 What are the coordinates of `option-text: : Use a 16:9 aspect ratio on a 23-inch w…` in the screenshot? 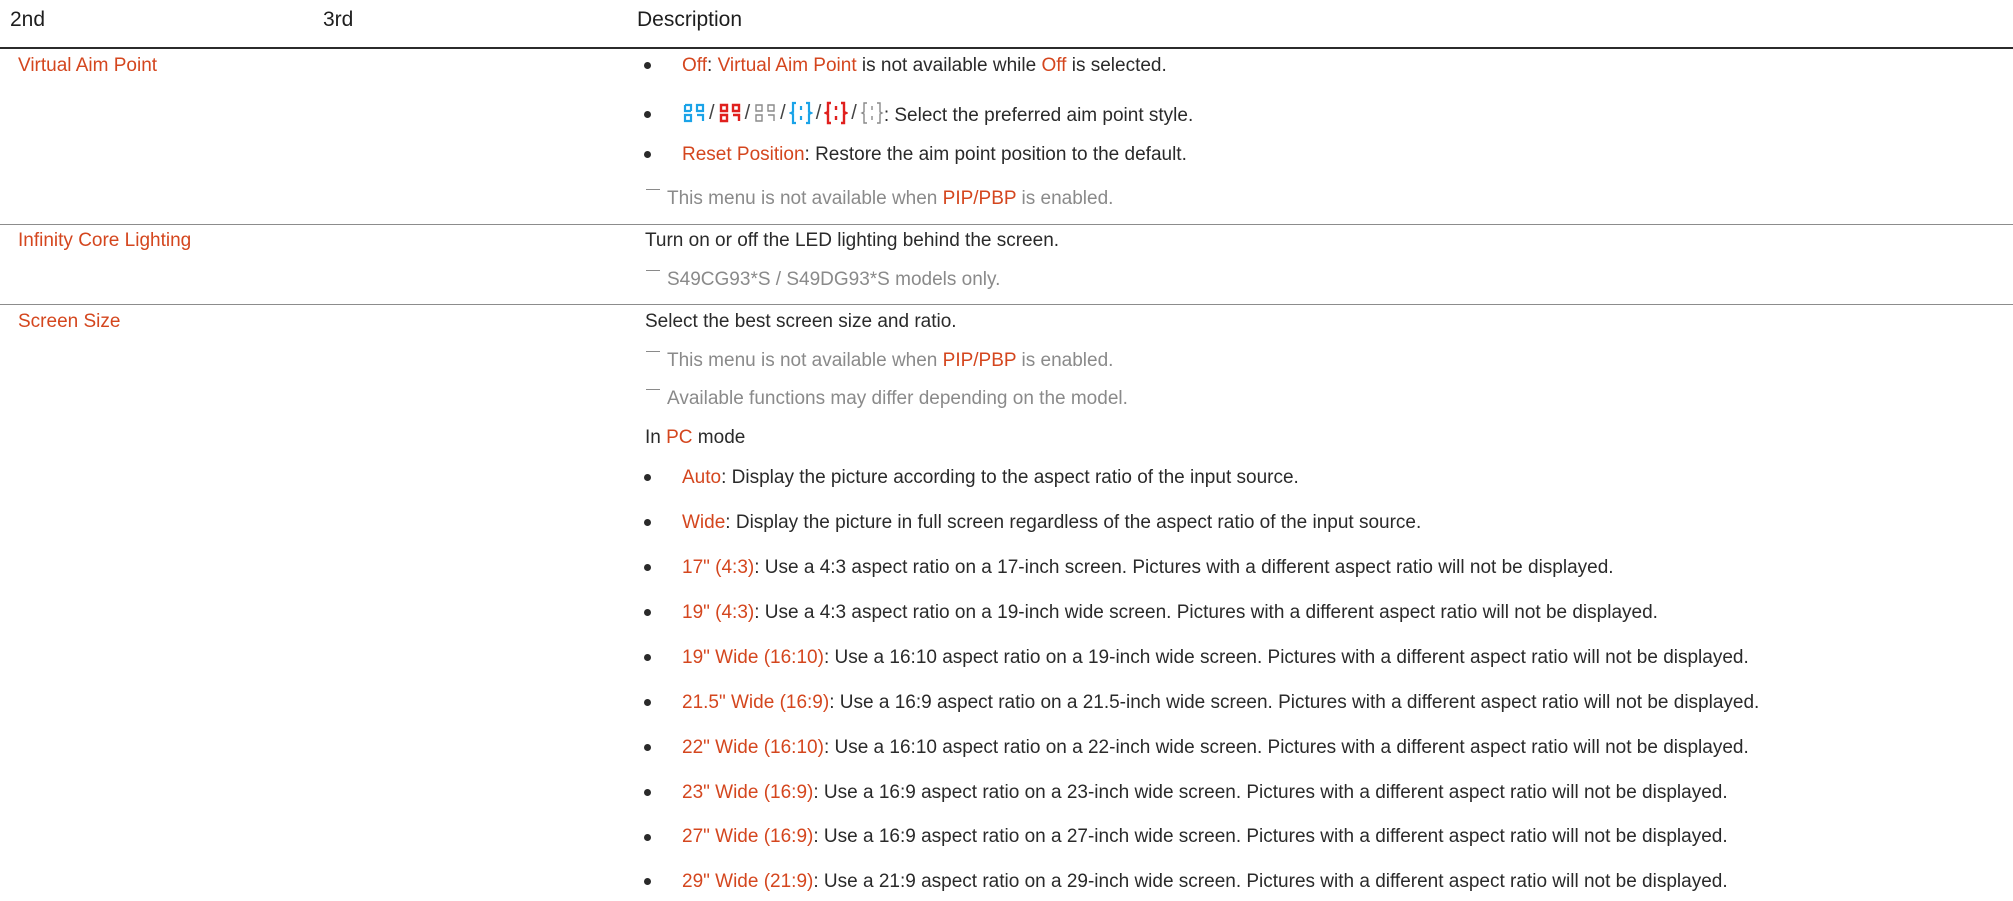 It's located at (1270, 792).